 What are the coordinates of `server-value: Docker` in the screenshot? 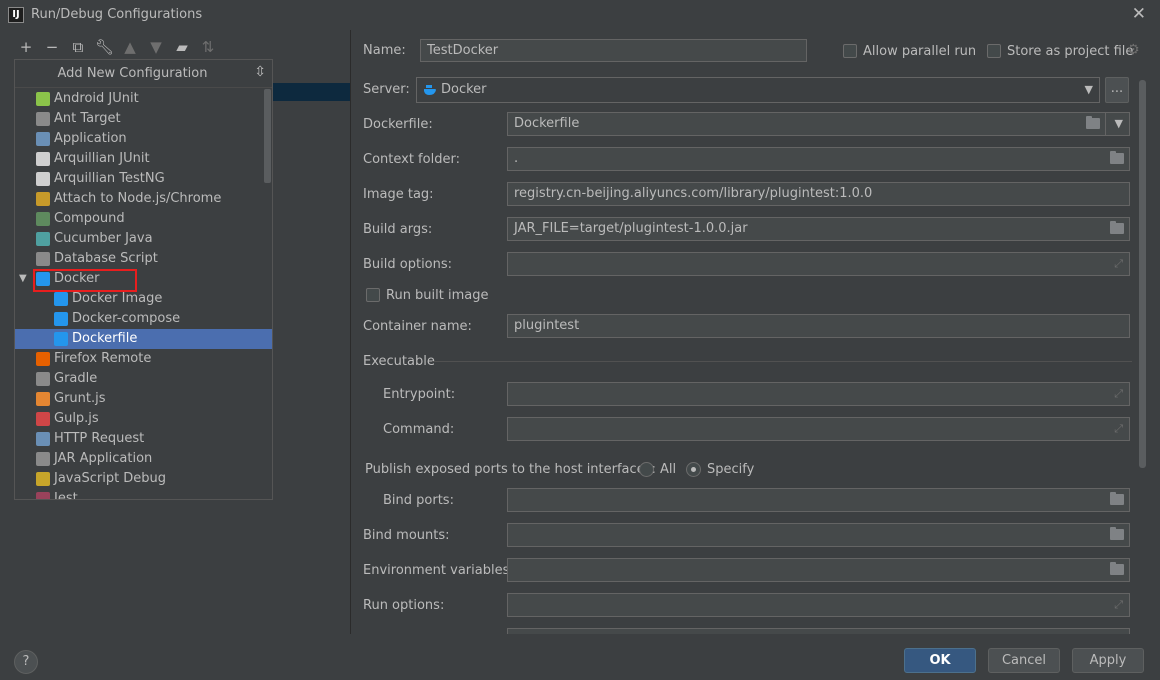 It's located at (464, 89).